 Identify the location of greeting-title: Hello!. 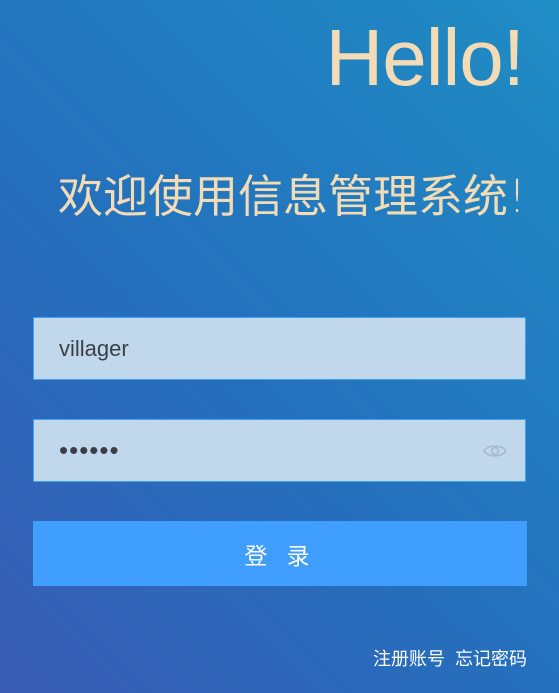
(425, 57).